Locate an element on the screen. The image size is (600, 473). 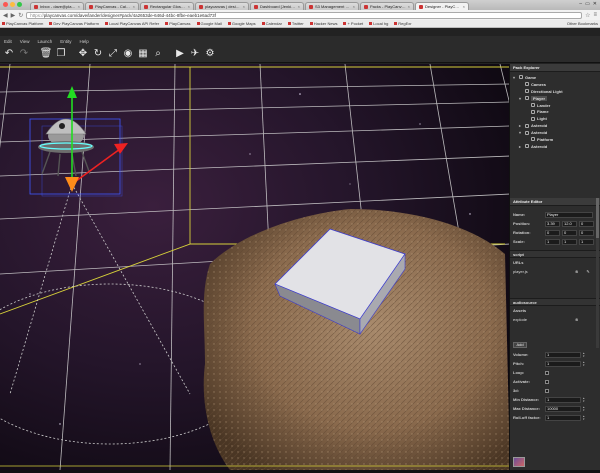
position-z-input: 0 is located at coordinates (586, 223).